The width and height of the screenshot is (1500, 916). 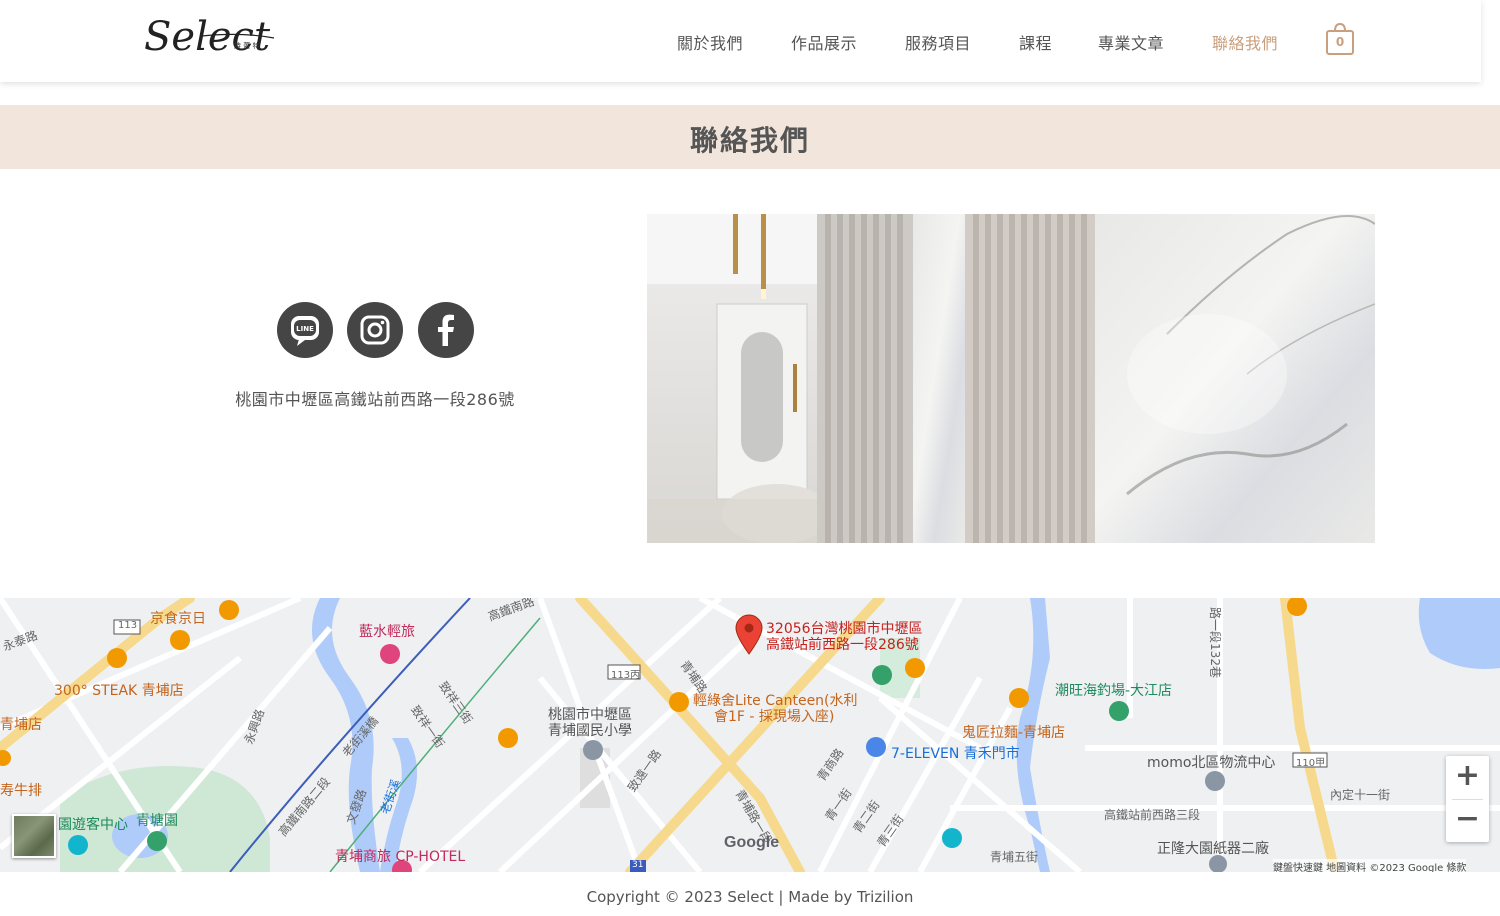 I want to click on map-place: 會1F - 採現場入座), so click(x=774, y=716).